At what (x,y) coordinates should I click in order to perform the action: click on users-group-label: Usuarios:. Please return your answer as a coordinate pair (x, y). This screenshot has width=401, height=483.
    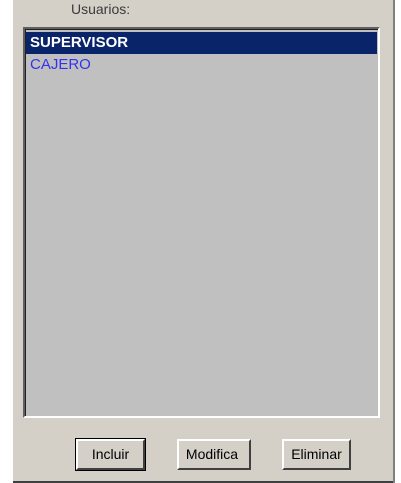
    Looking at the image, I should click on (101, 9).